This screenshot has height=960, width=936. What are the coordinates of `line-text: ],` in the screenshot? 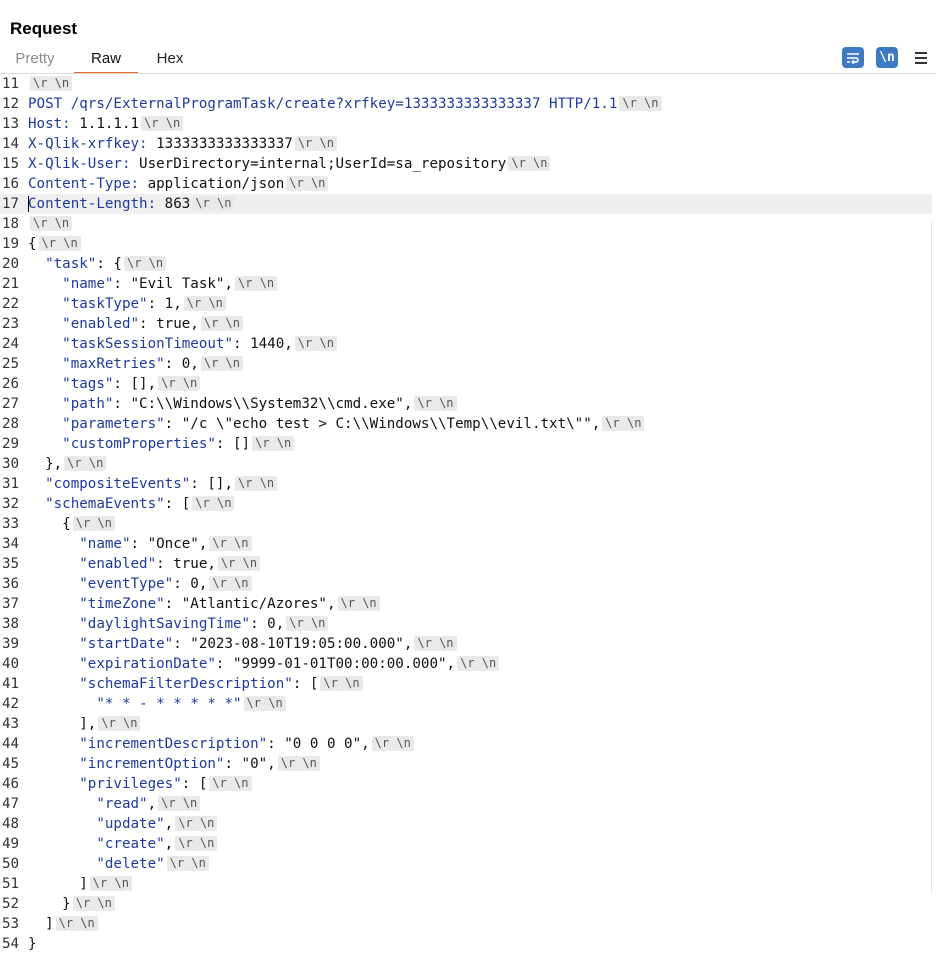 It's located at (62, 724).